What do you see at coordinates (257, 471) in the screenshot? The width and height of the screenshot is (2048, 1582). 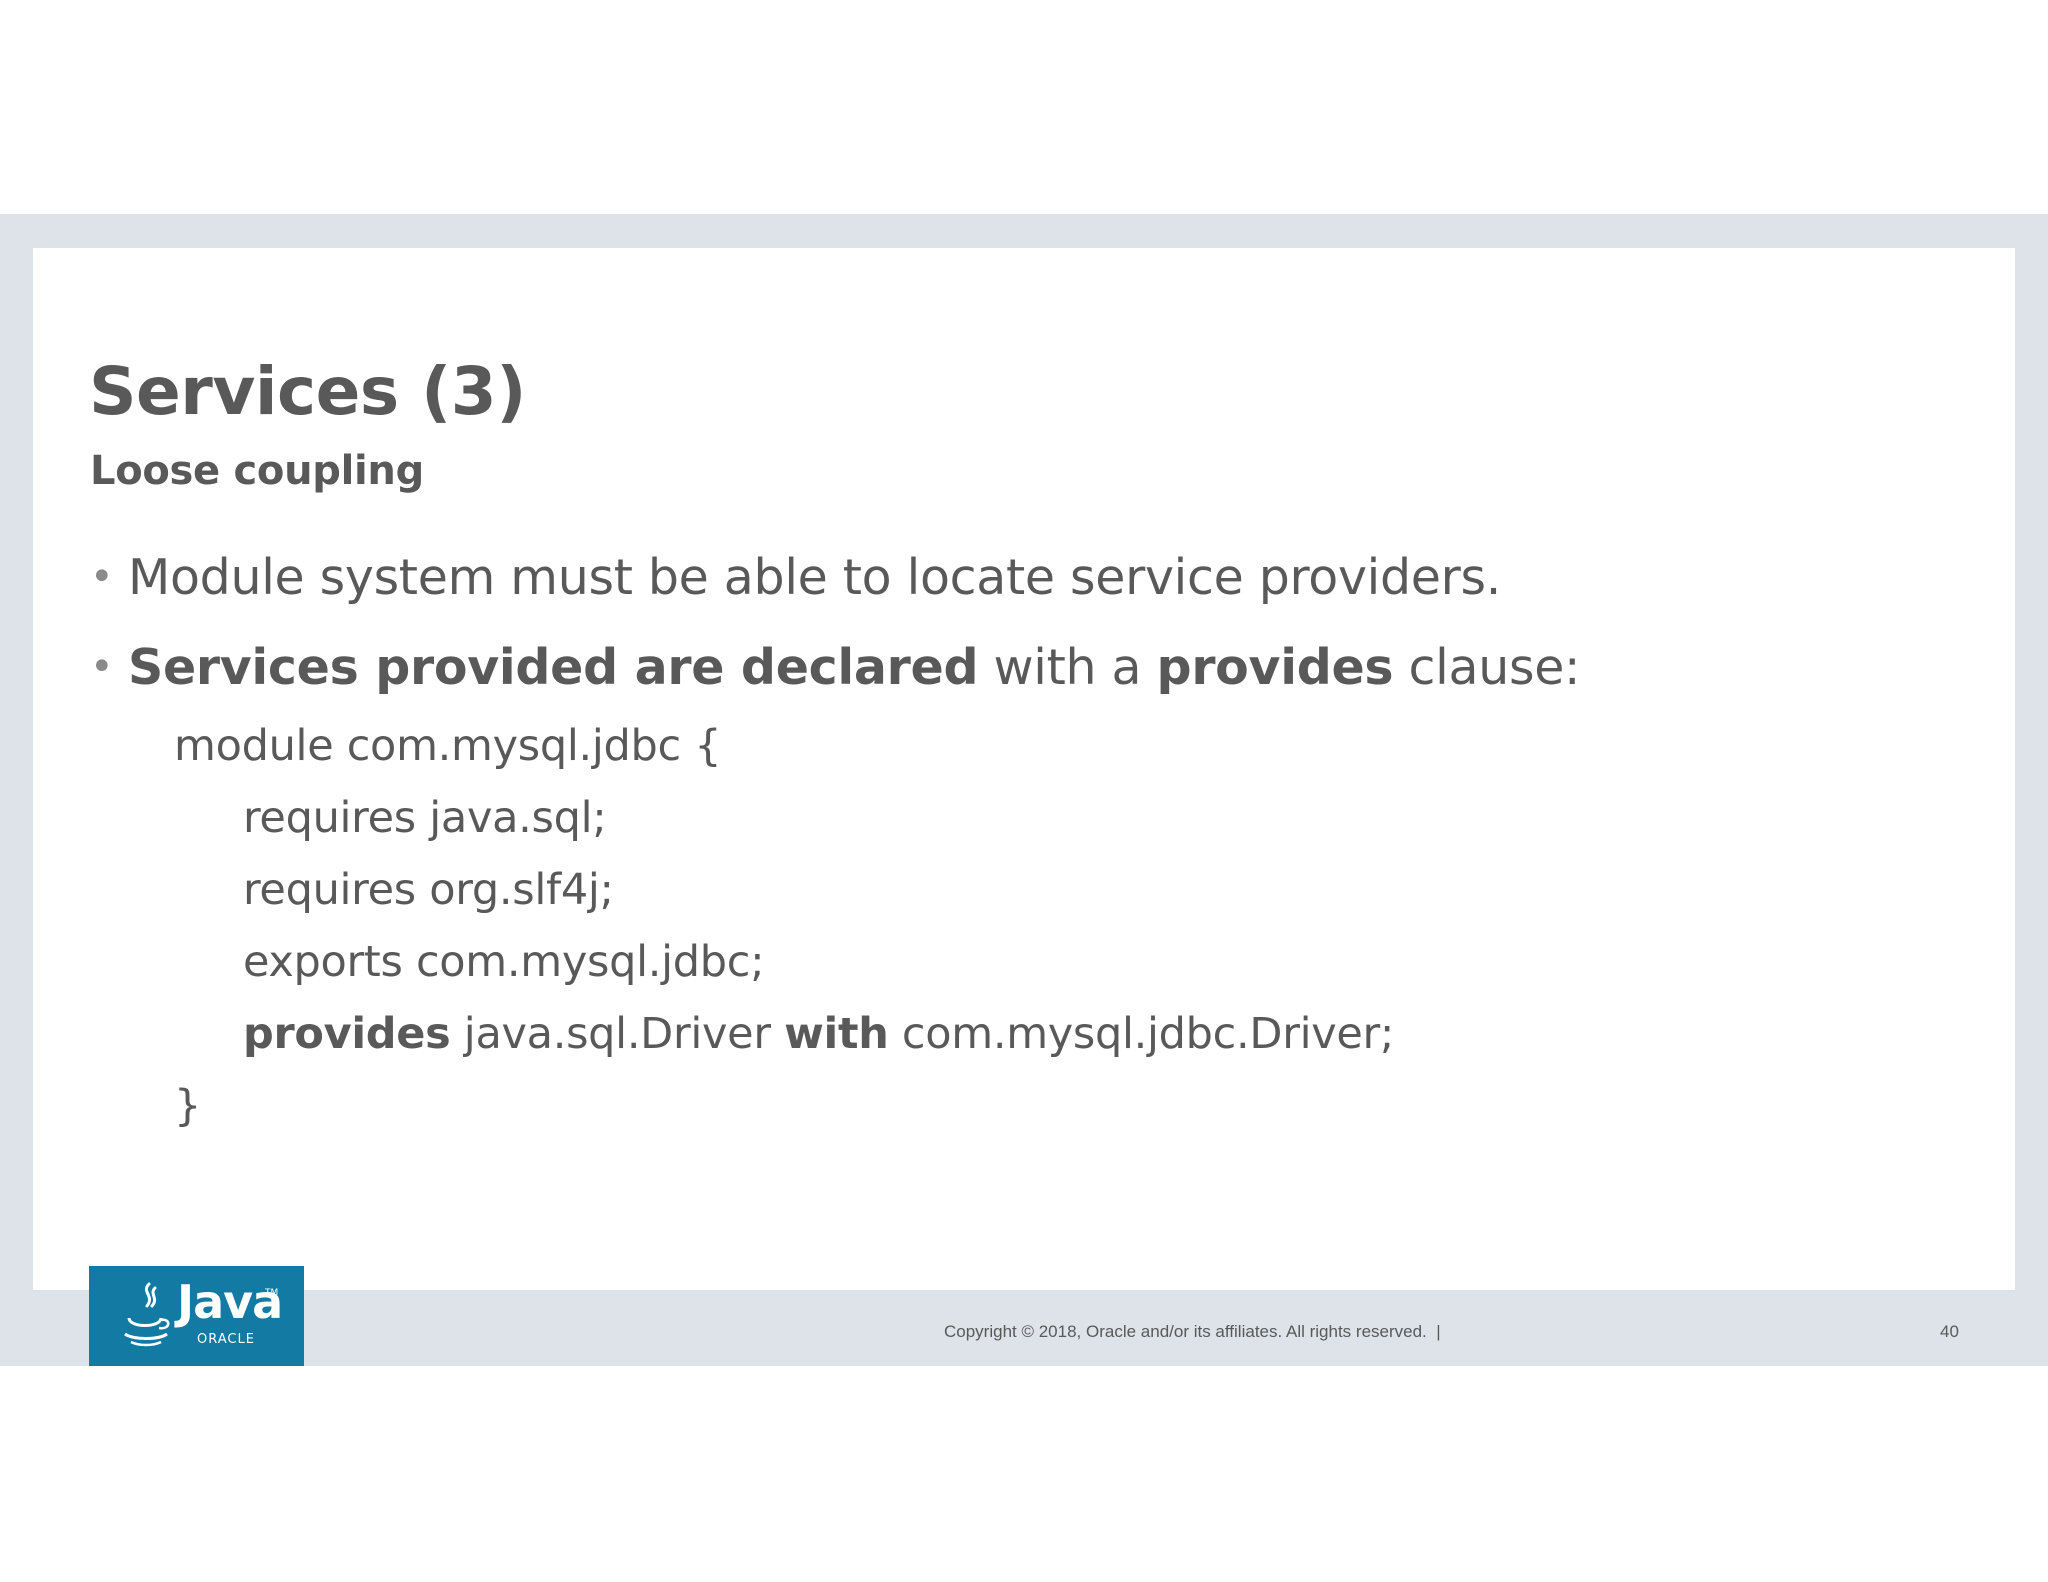 I see `slide-subtitle: Loose coupling` at bounding box center [257, 471].